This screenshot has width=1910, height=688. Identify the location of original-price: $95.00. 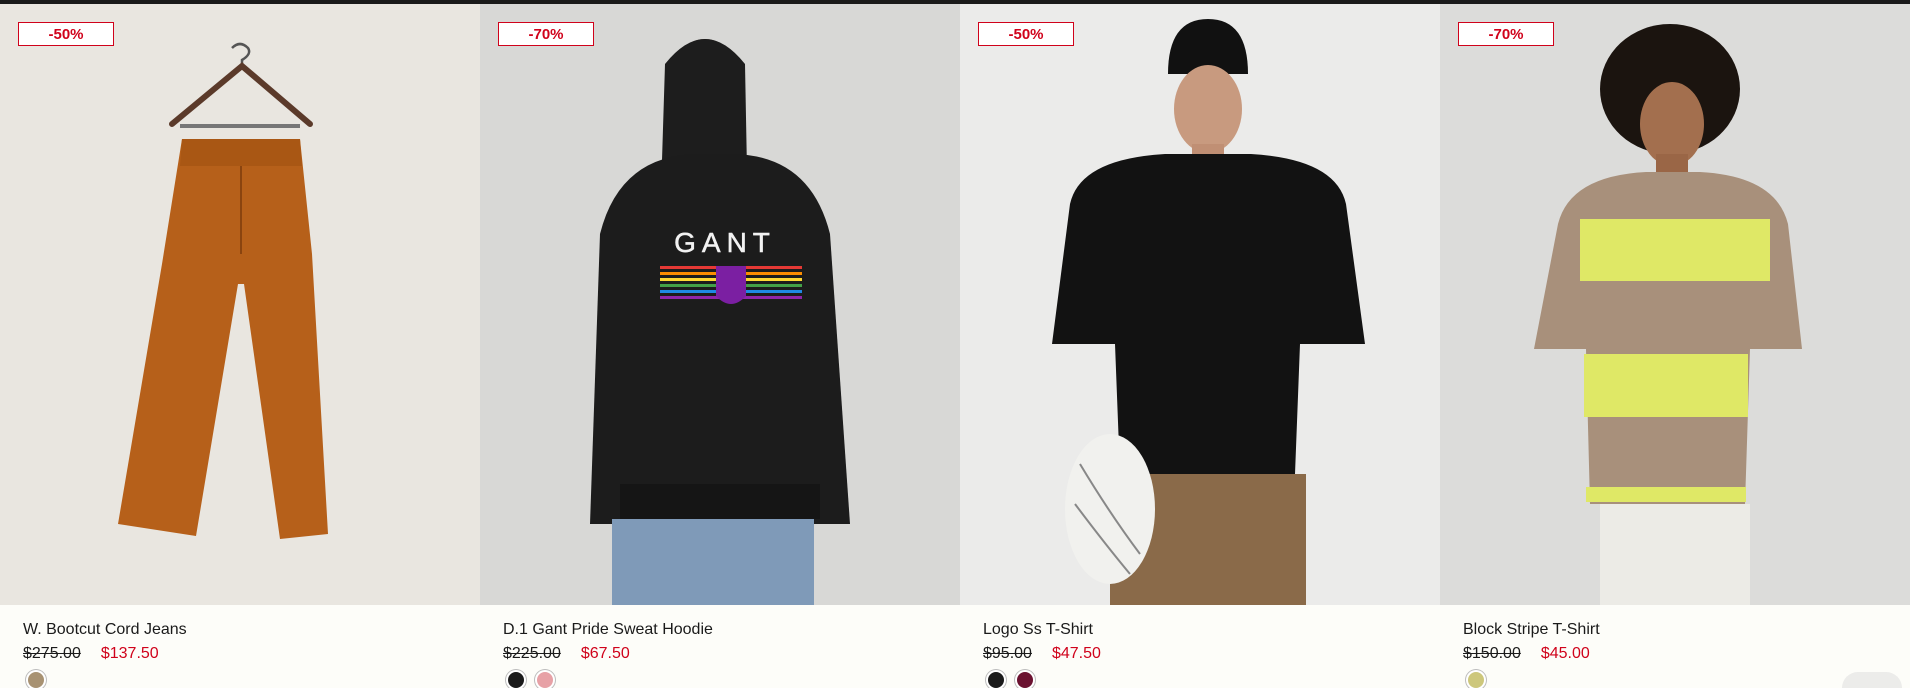
(1007, 653).